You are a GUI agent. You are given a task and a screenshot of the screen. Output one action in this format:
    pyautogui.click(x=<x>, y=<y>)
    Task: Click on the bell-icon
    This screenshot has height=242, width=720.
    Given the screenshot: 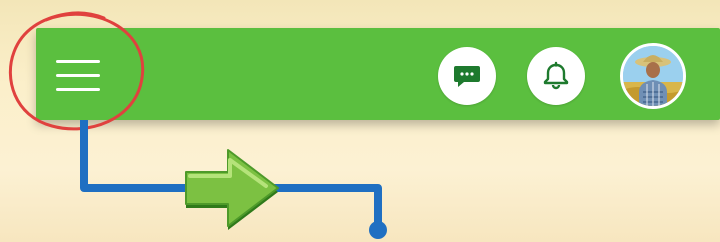 What is the action you would take?
    pyautogui.click(x=556, y=75)
    